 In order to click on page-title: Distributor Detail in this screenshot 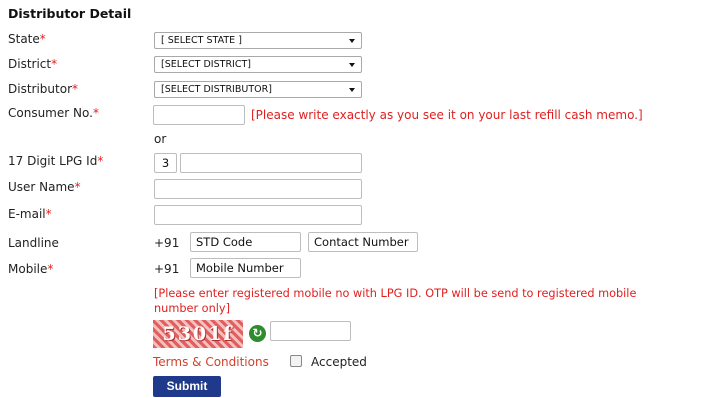, I will do `click(70, 13)`.